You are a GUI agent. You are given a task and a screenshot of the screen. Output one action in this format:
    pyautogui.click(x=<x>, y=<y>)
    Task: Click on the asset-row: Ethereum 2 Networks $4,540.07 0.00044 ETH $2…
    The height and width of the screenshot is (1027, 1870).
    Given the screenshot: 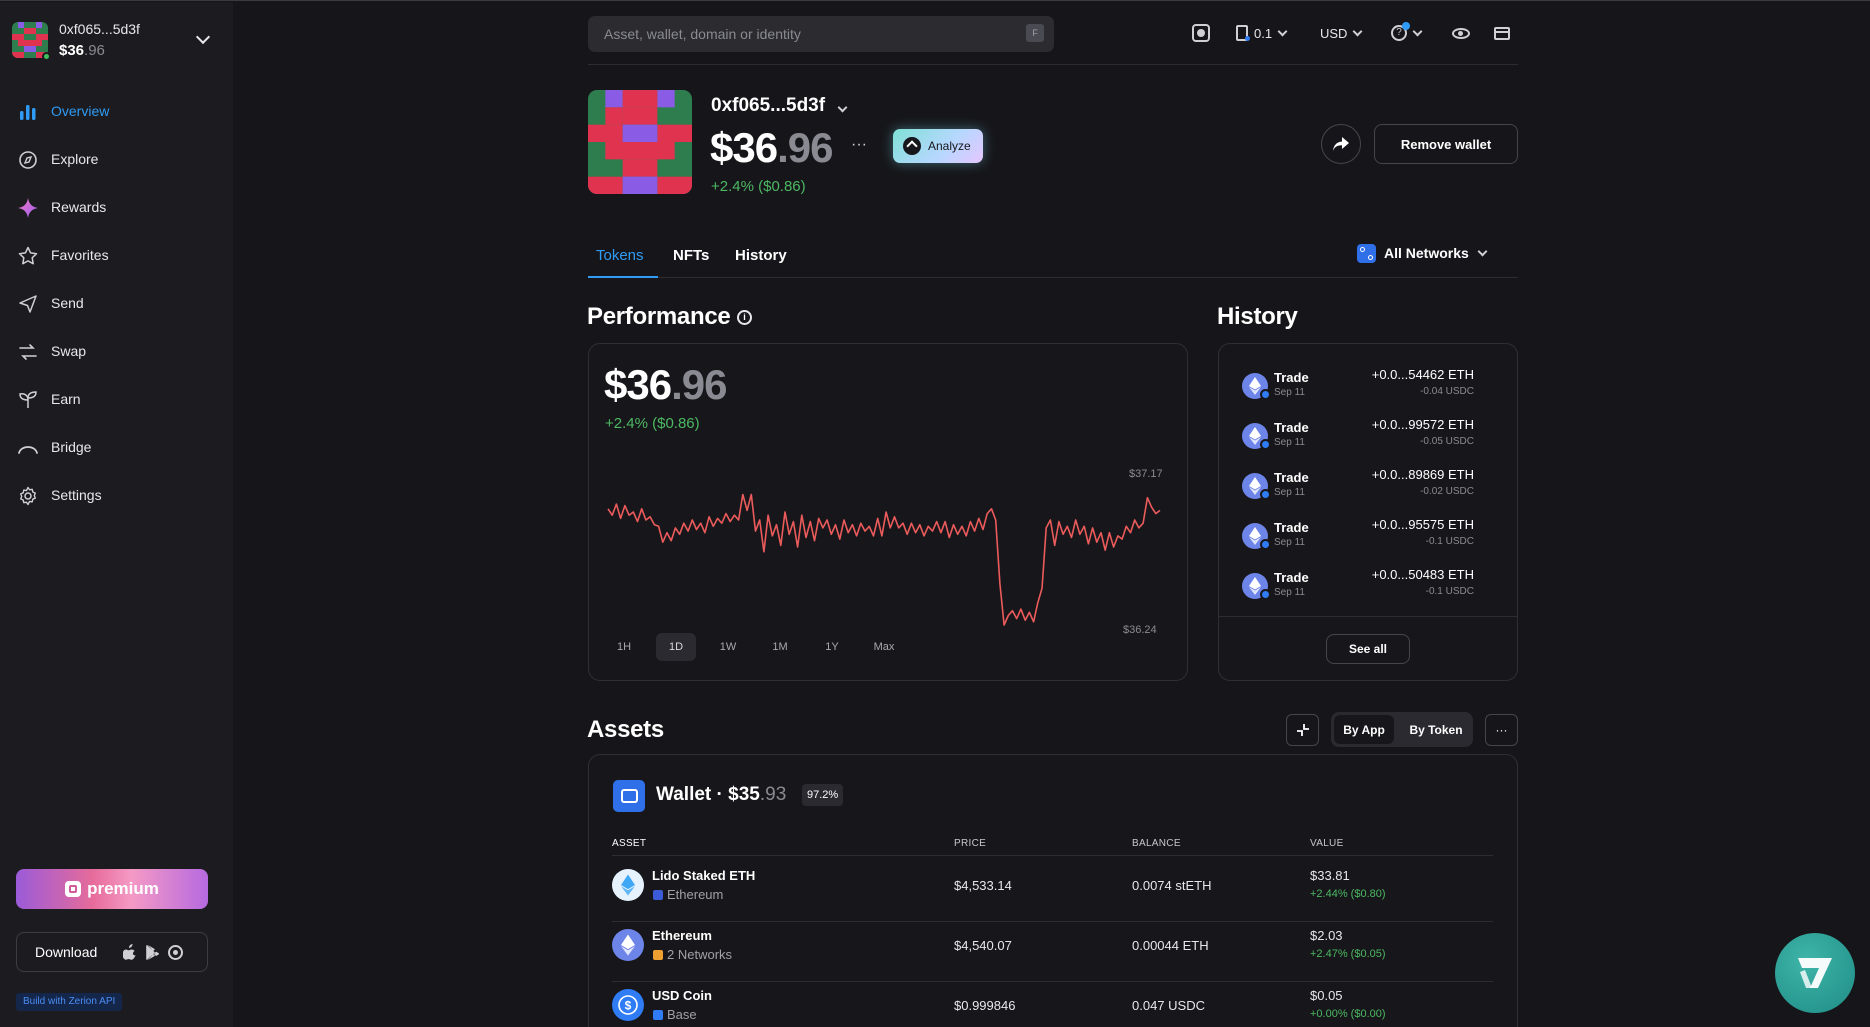 What is the action you would take?
    pyautogui.click(x=1052, y=951)
    